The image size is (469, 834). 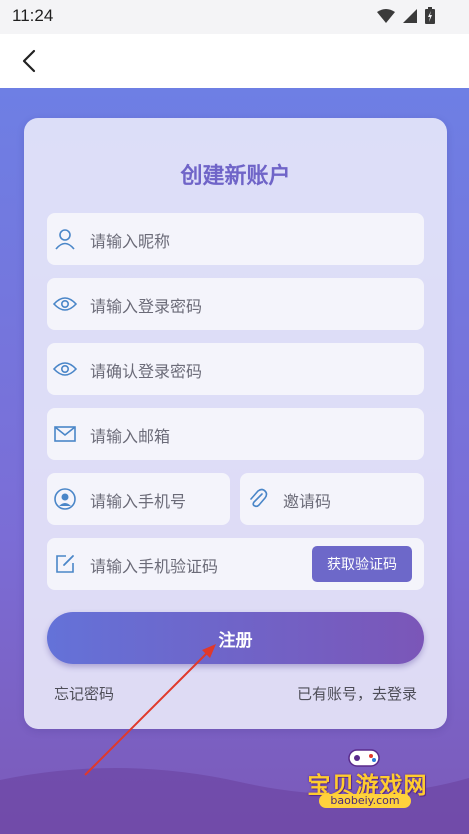 What do you see at coordinates (365, 801) in the screenshot?
I see `watermark-url: baobeiy.com` at bounding box center [365, 801].